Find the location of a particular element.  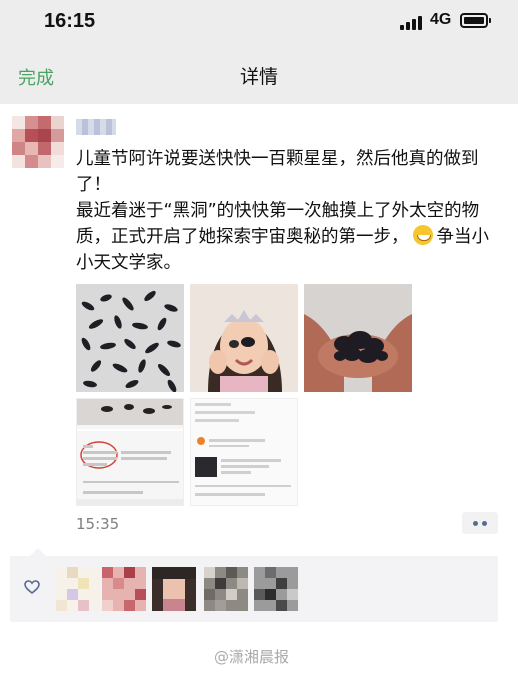

watermark: @潇湘晨报 is located at coordinates (252, 657).